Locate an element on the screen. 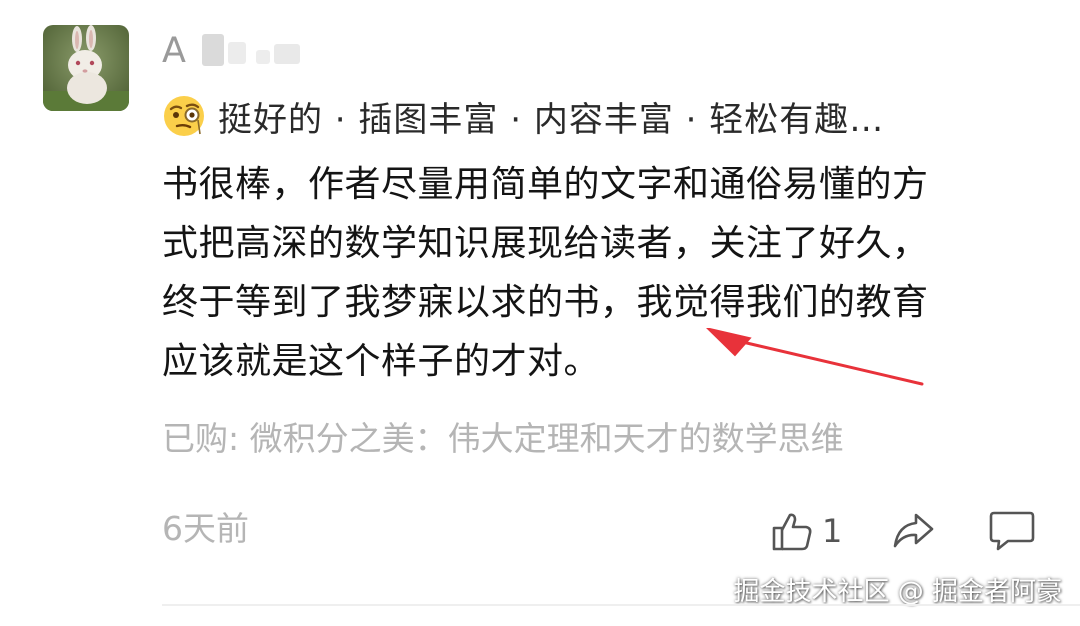 Image resolution: width=1080 pixels, height=626 pixels. review-line: 终于等到了我梦寐以求的书，我觉得我们的教育 is located at coordinates (545, 302).